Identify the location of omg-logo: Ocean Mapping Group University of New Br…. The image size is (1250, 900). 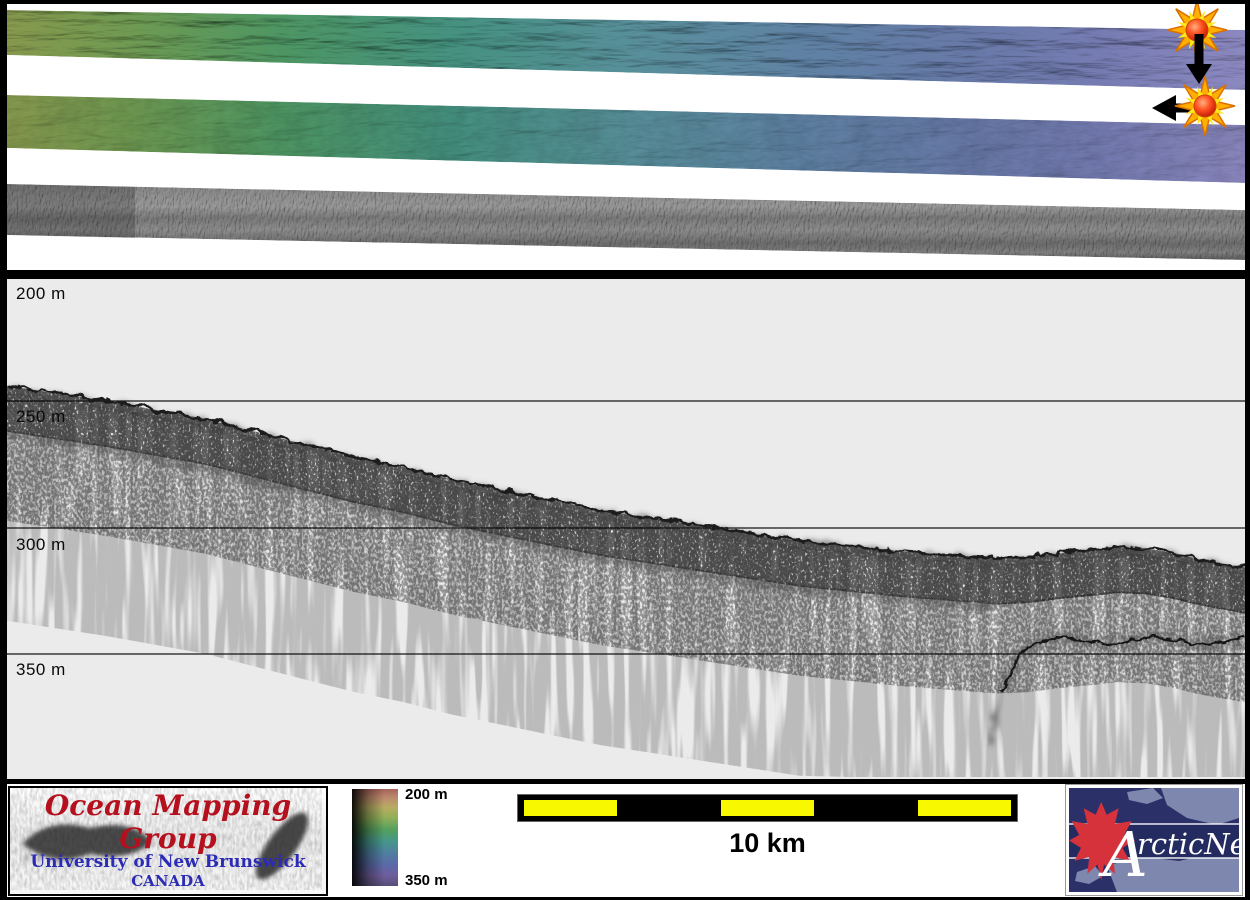
(168, 841).